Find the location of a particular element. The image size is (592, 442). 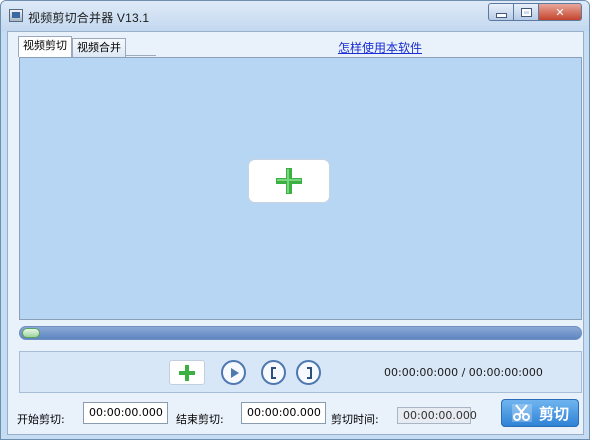

playback-progress-bar is located at coordinates (300, 333).